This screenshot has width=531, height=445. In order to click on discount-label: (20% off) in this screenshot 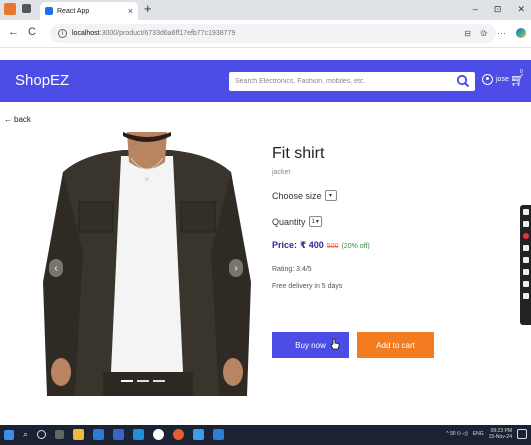, I will do `click(355, 246)`.